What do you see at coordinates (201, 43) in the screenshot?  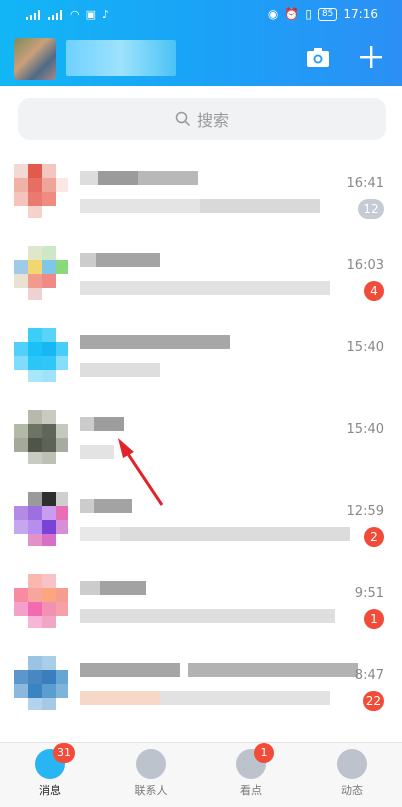 I see `app-header: ◠ ▣ ♪ ◉ ⏰ ▯ 85 17:16` at bounding box center [201, 43].